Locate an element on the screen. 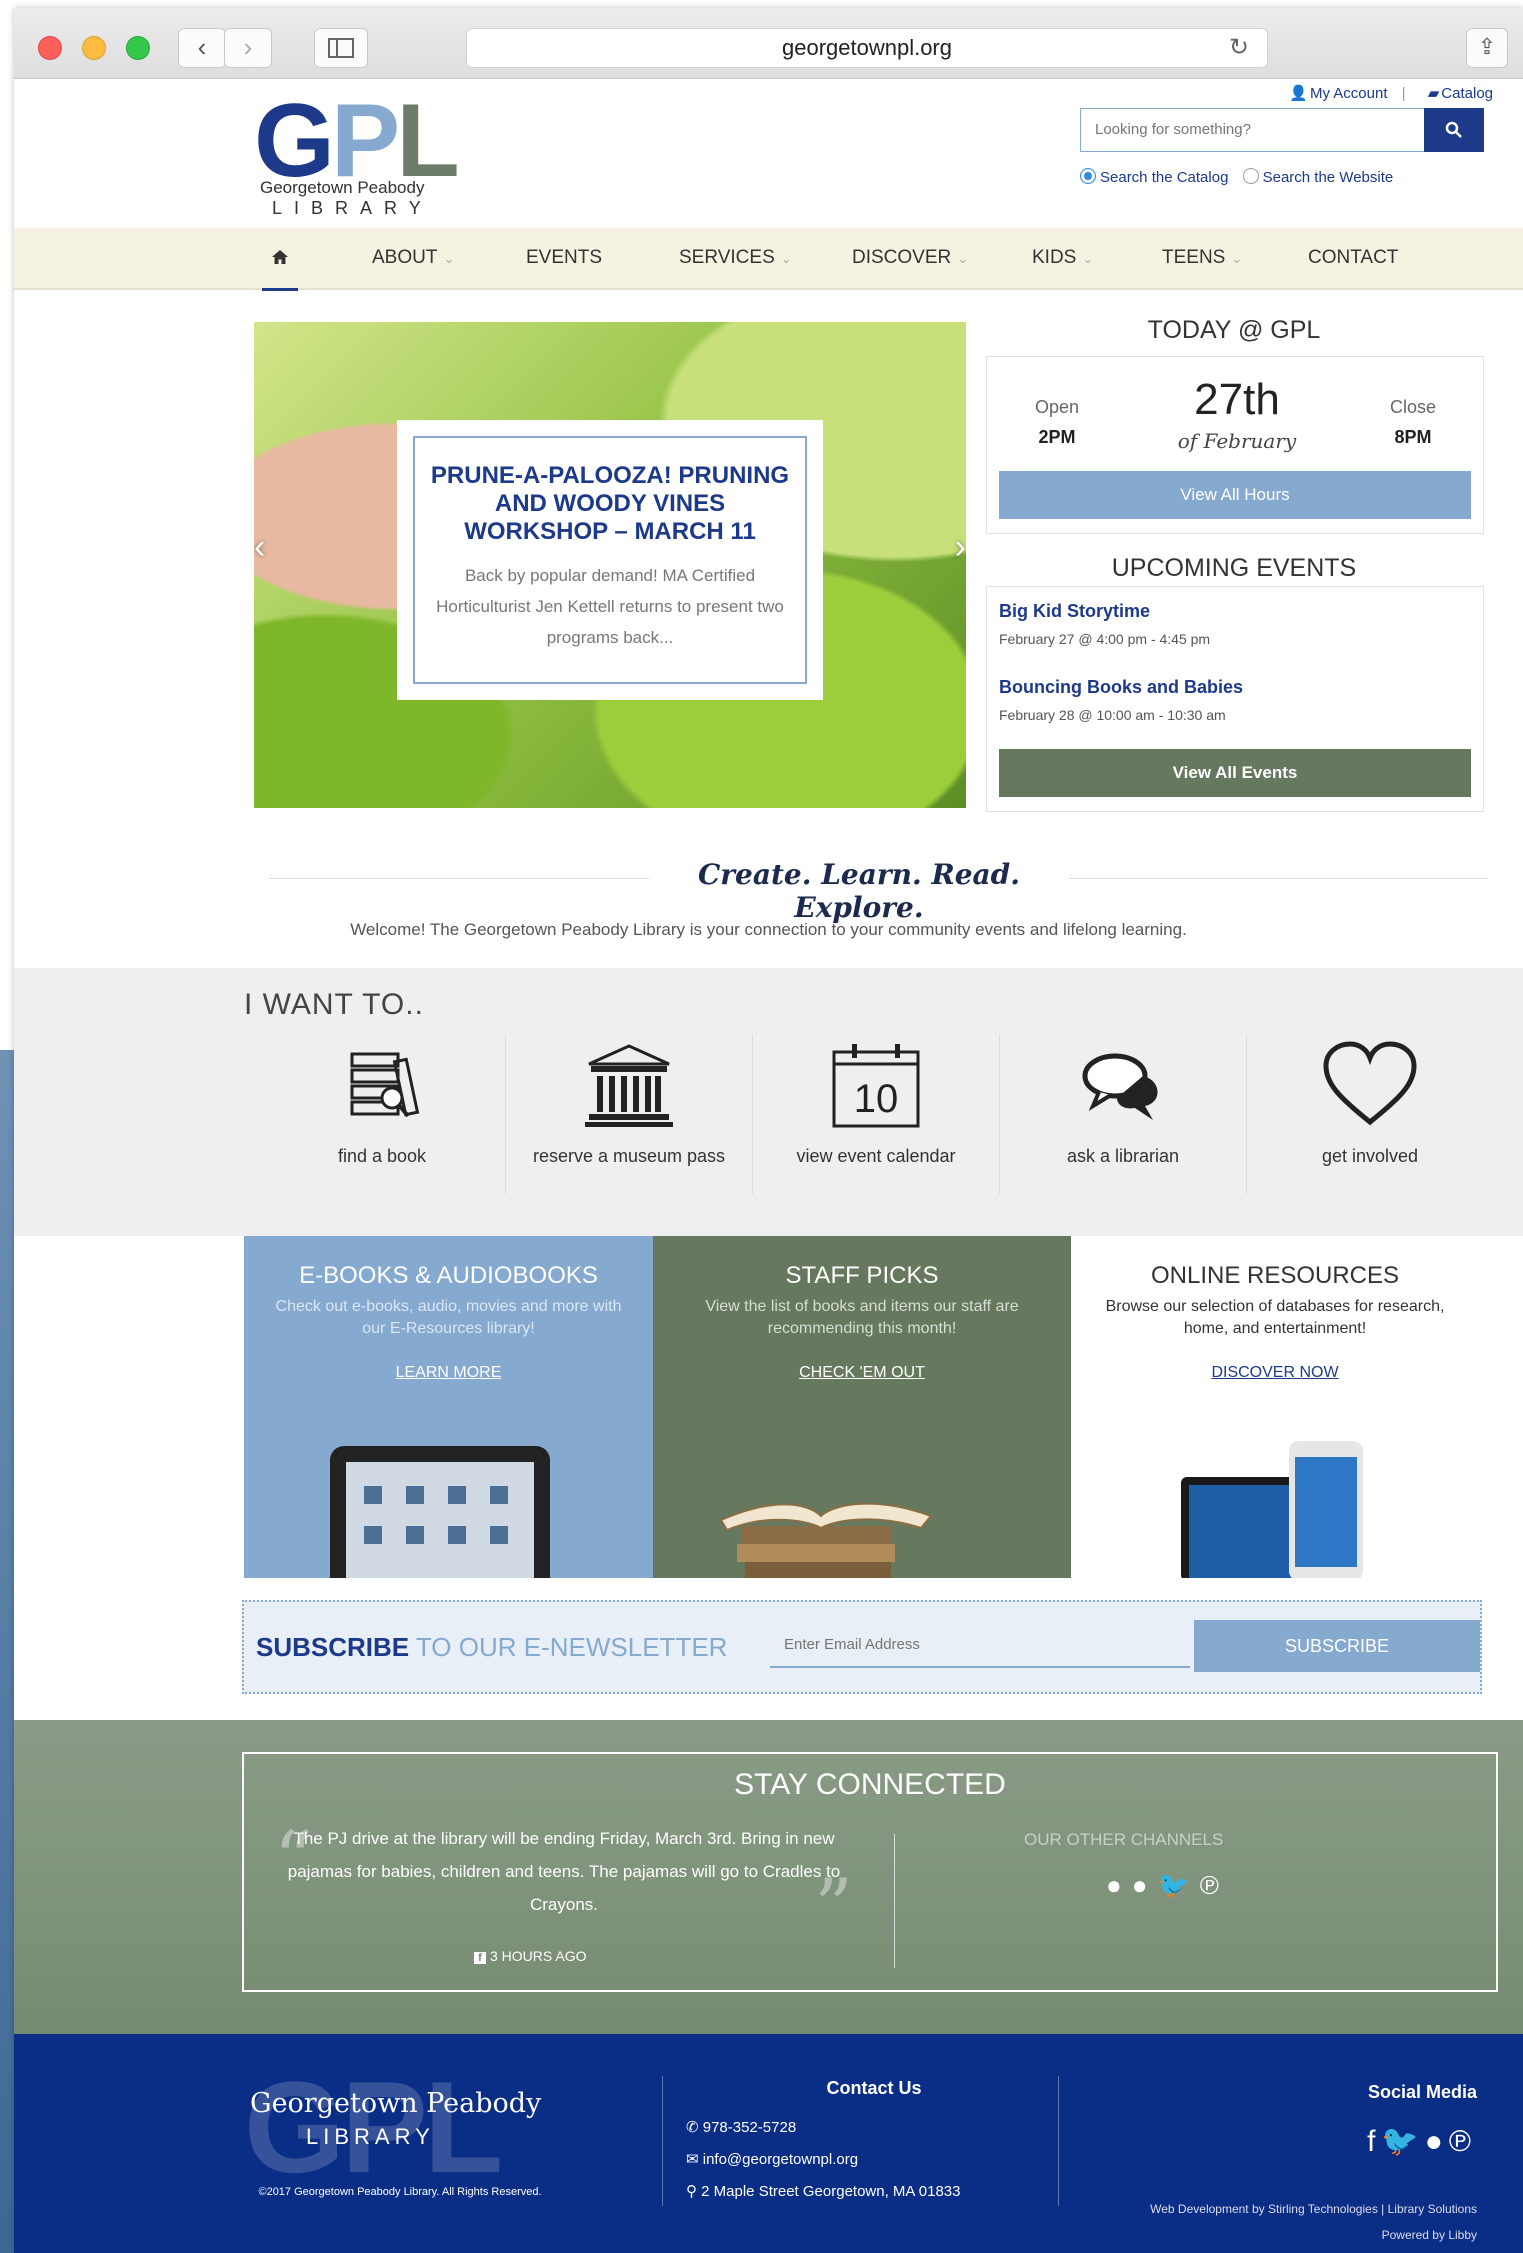 The image size is (1523, 2253). tile-label: find a book is located at coordinates (382, 1156).